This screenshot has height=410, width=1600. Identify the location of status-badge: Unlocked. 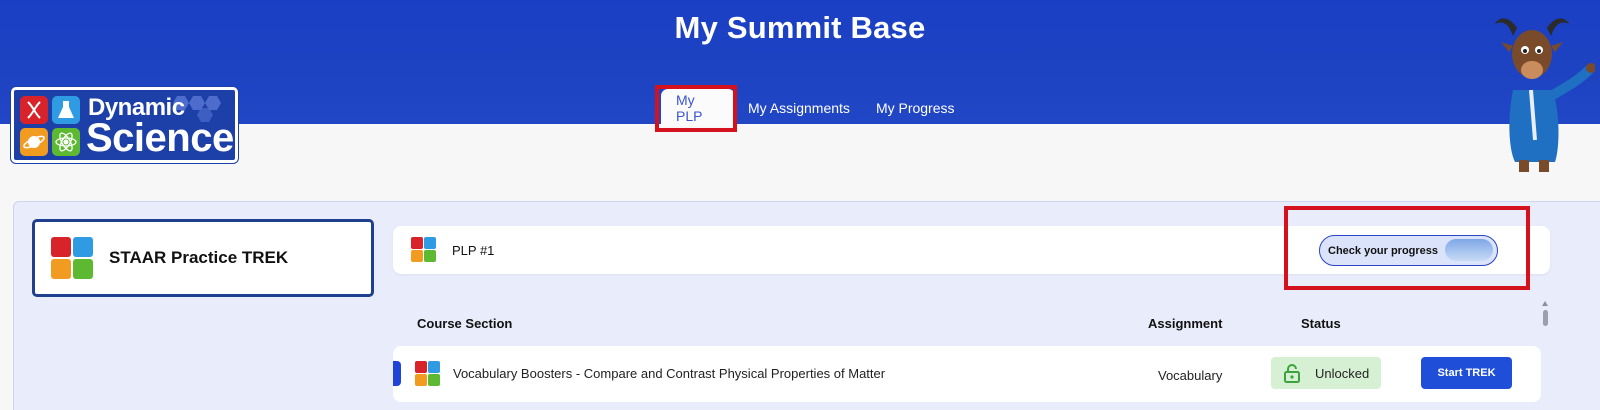
(1326, 373).